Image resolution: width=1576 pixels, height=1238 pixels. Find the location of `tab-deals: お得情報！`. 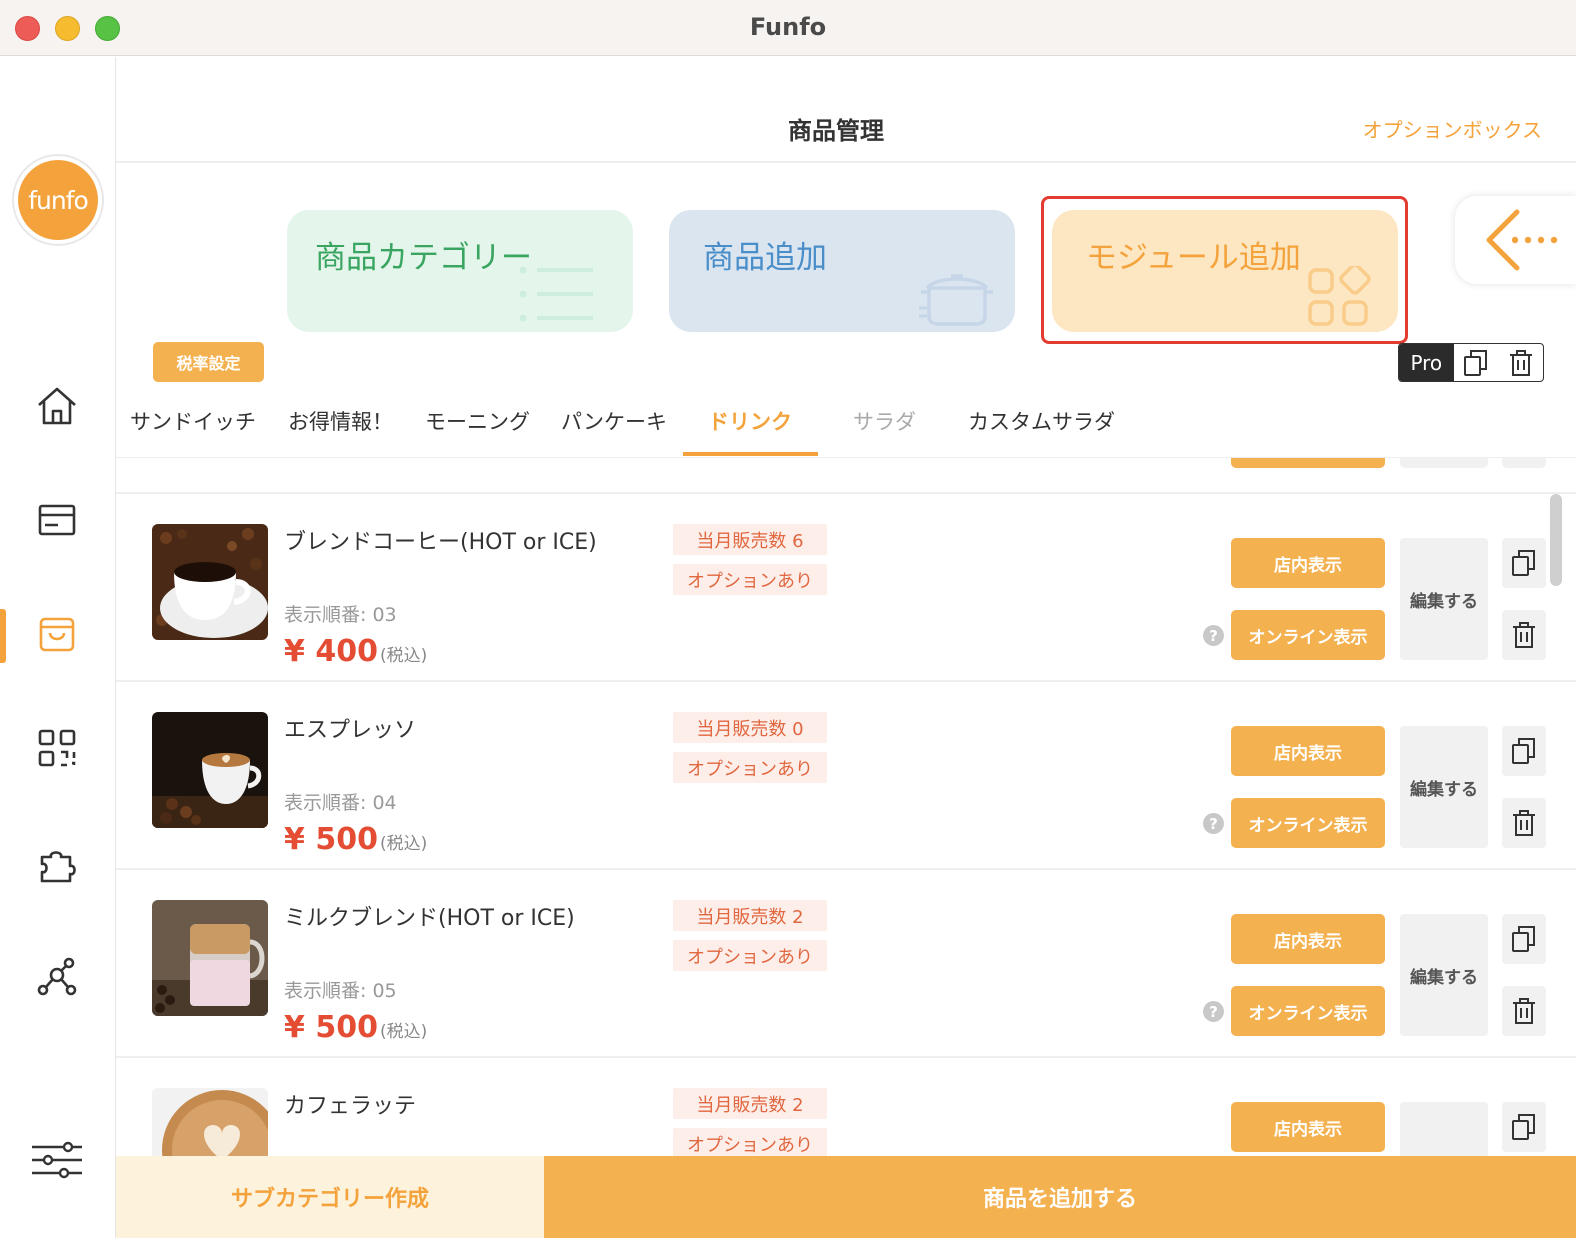

tab-deals: お得情報！ is located at coordinates (340, 421).